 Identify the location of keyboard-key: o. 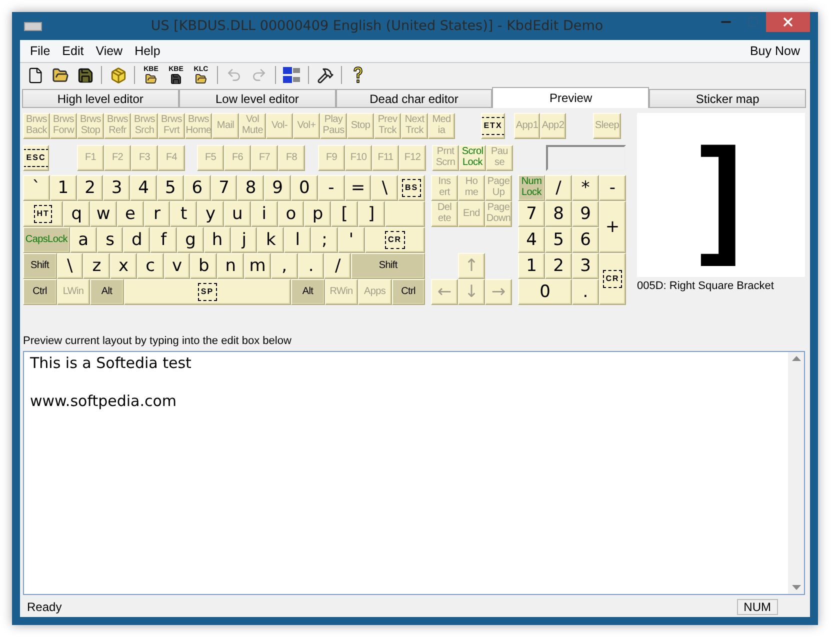
(291, 214).